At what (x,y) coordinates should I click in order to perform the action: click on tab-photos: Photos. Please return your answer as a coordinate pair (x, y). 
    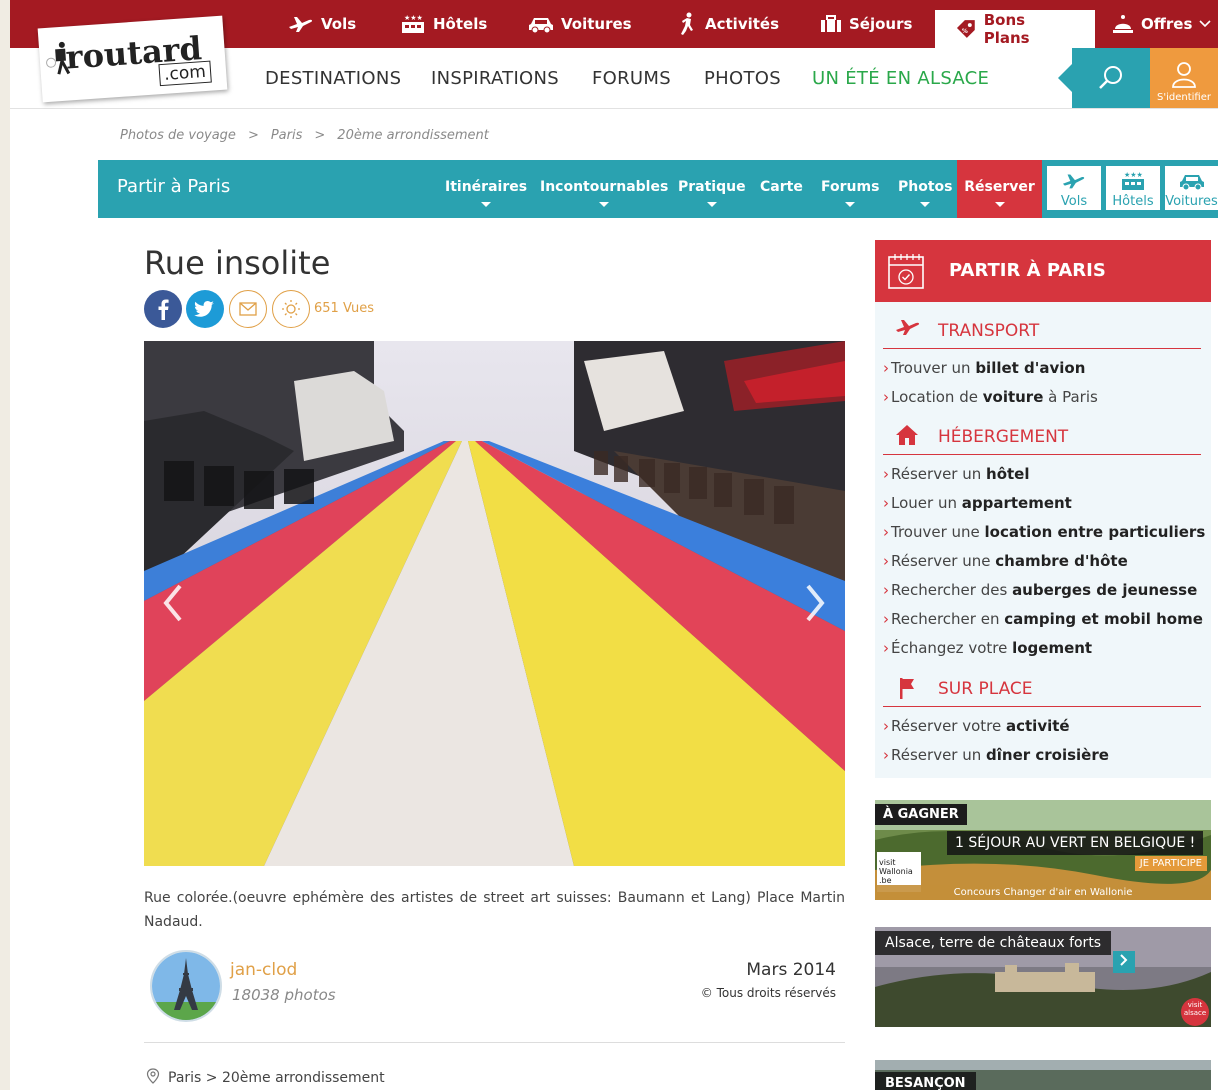
    Looking at the image, I should click on (925, 193).